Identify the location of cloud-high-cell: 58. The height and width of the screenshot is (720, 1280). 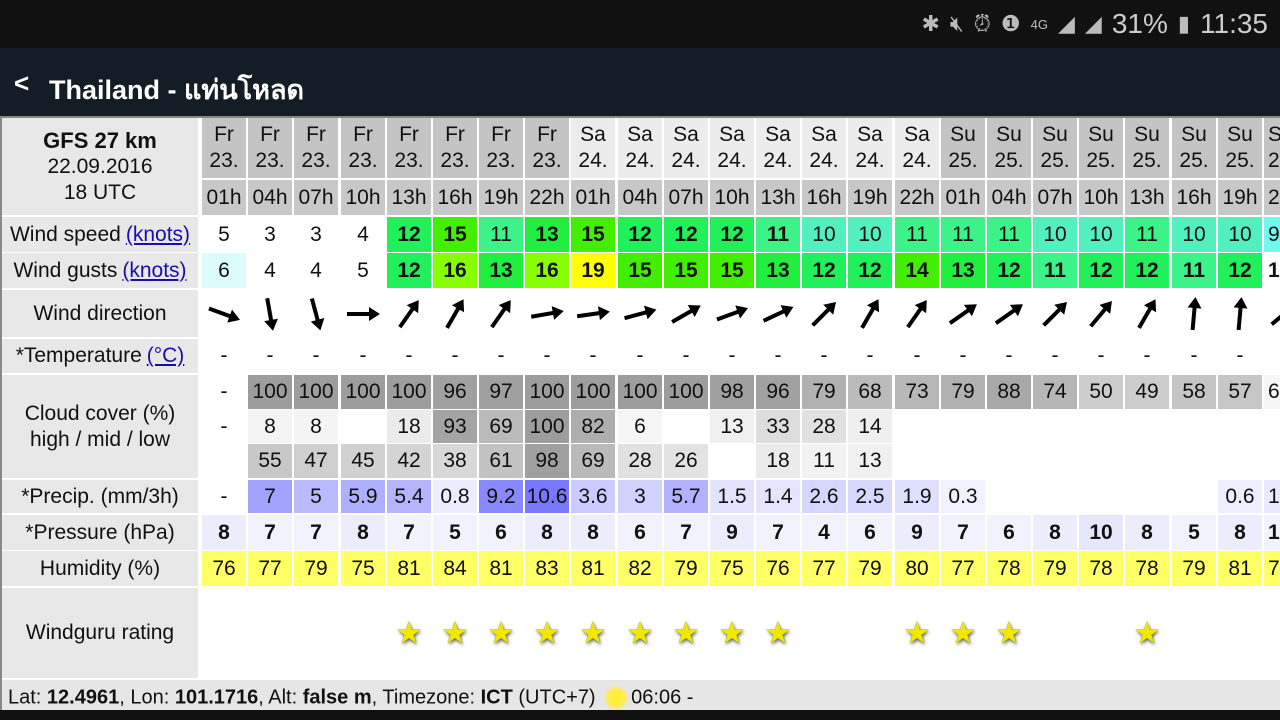
(1194, 392).